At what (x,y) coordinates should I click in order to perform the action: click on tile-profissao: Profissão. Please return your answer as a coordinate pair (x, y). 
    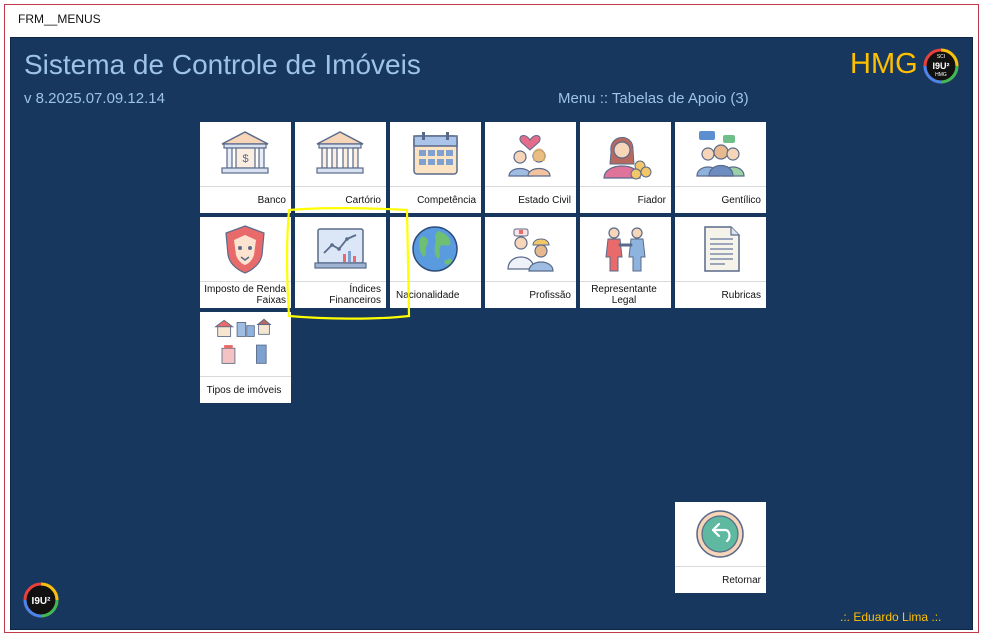
    Looking at the image, I should click on (530, 262).